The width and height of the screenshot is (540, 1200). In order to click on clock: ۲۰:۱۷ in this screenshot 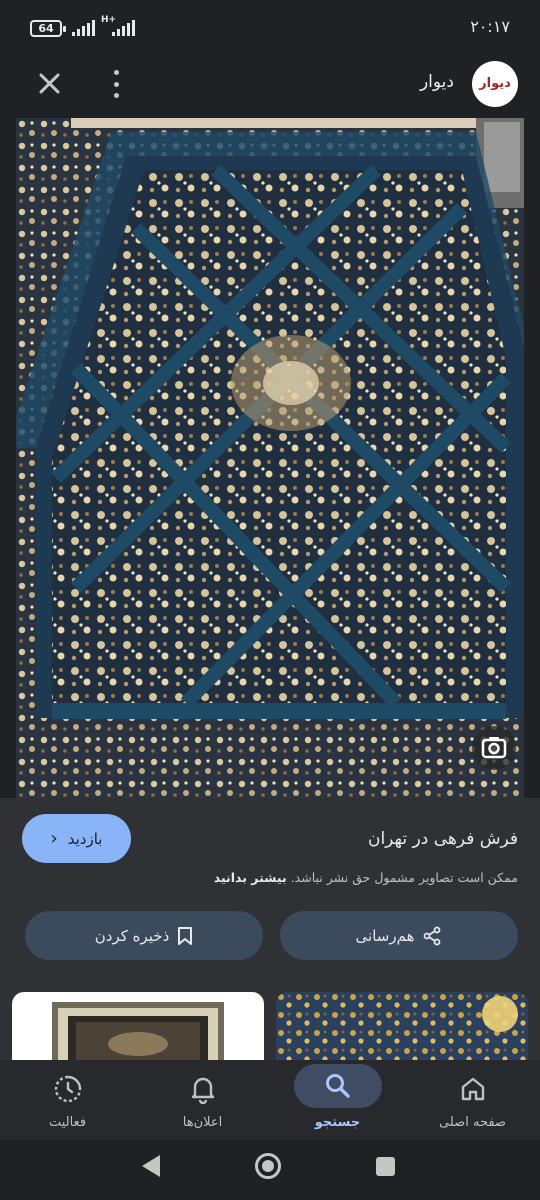, I will do `click(490, 26)`.